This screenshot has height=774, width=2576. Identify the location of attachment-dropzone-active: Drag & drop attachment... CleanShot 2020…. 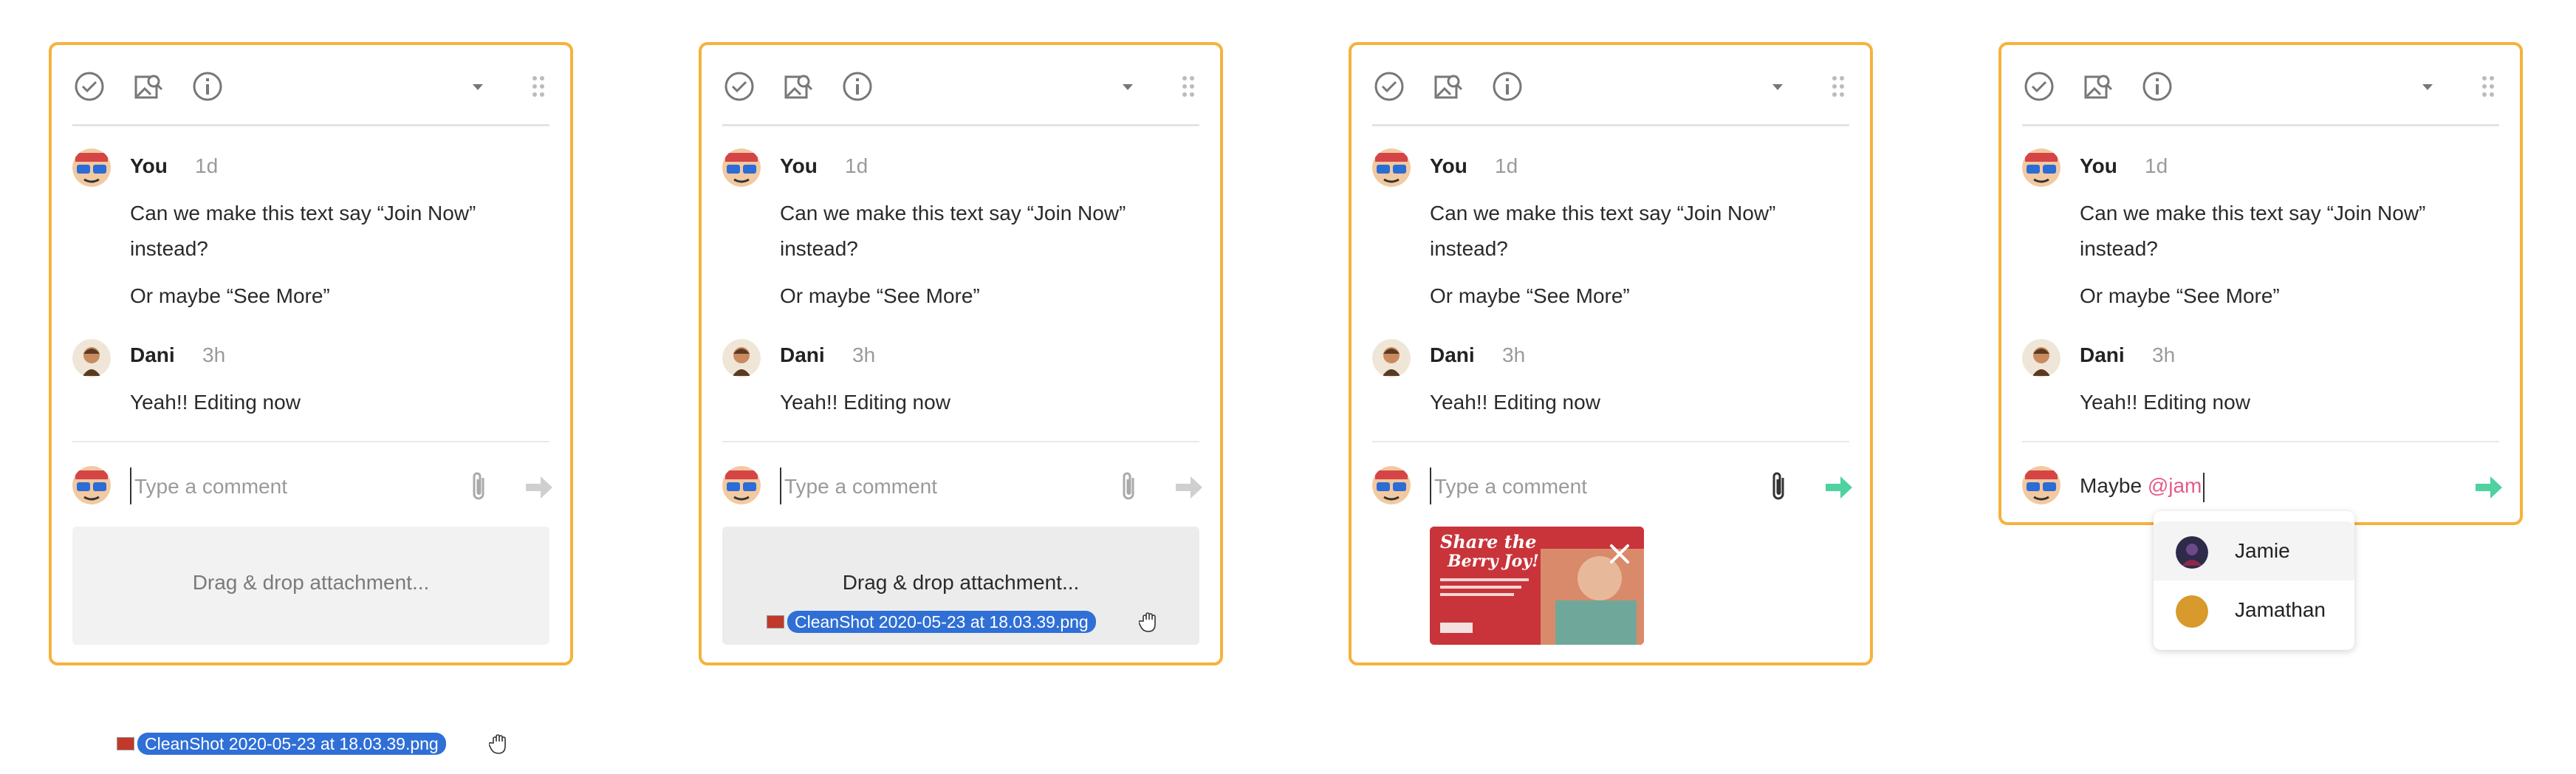
(960, 586).